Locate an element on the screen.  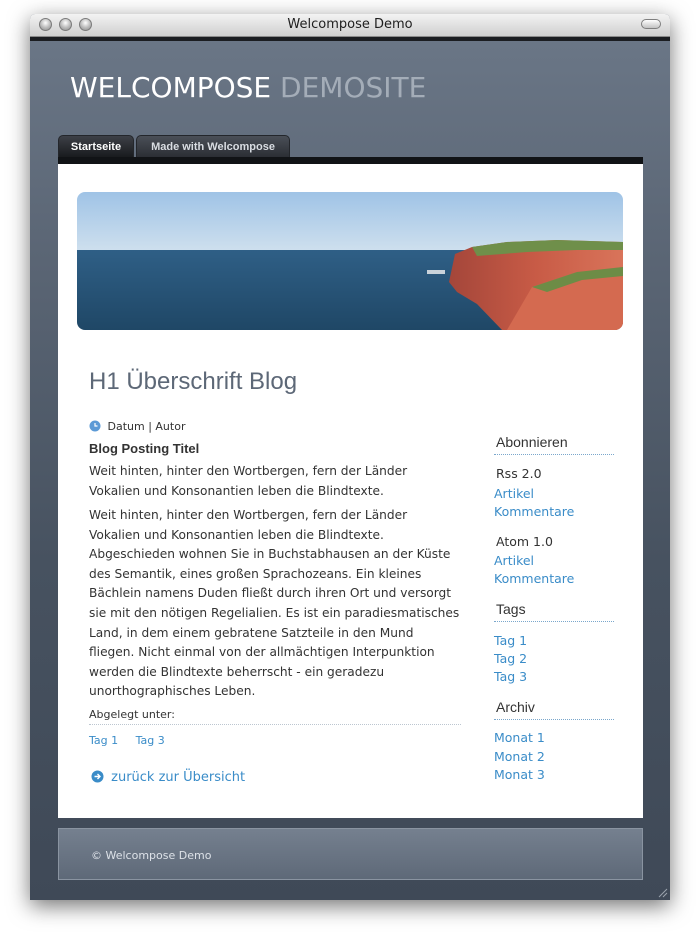
atom-articles-link: Artikel is located at coordinates (514, 560).